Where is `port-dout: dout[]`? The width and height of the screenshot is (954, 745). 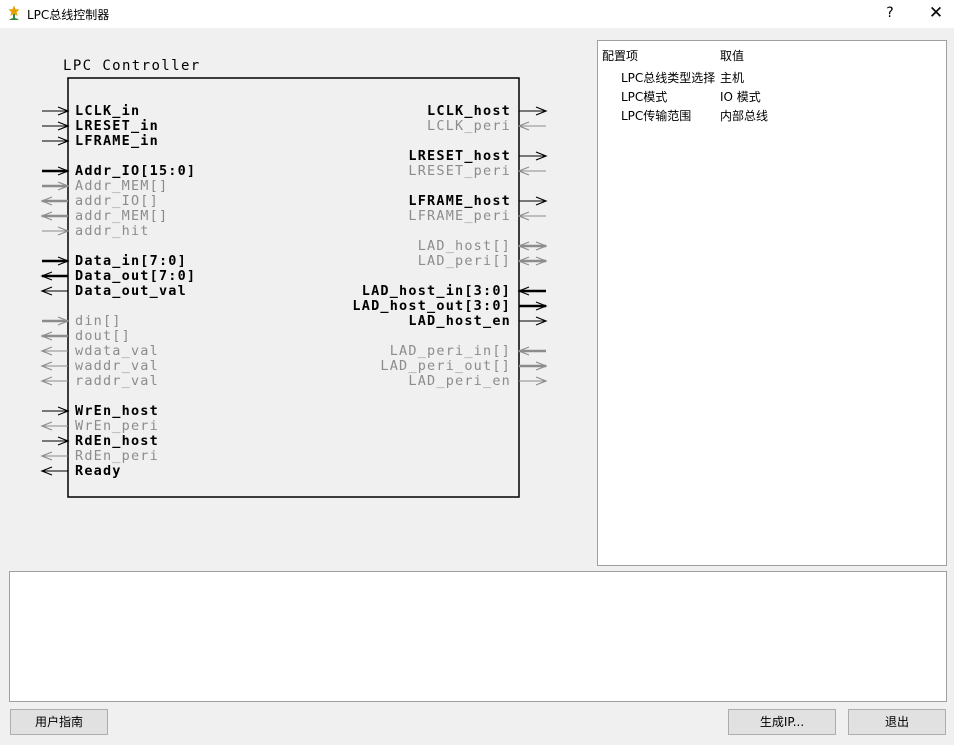 port-dout: dout[] is located at coordinates (85, 336).